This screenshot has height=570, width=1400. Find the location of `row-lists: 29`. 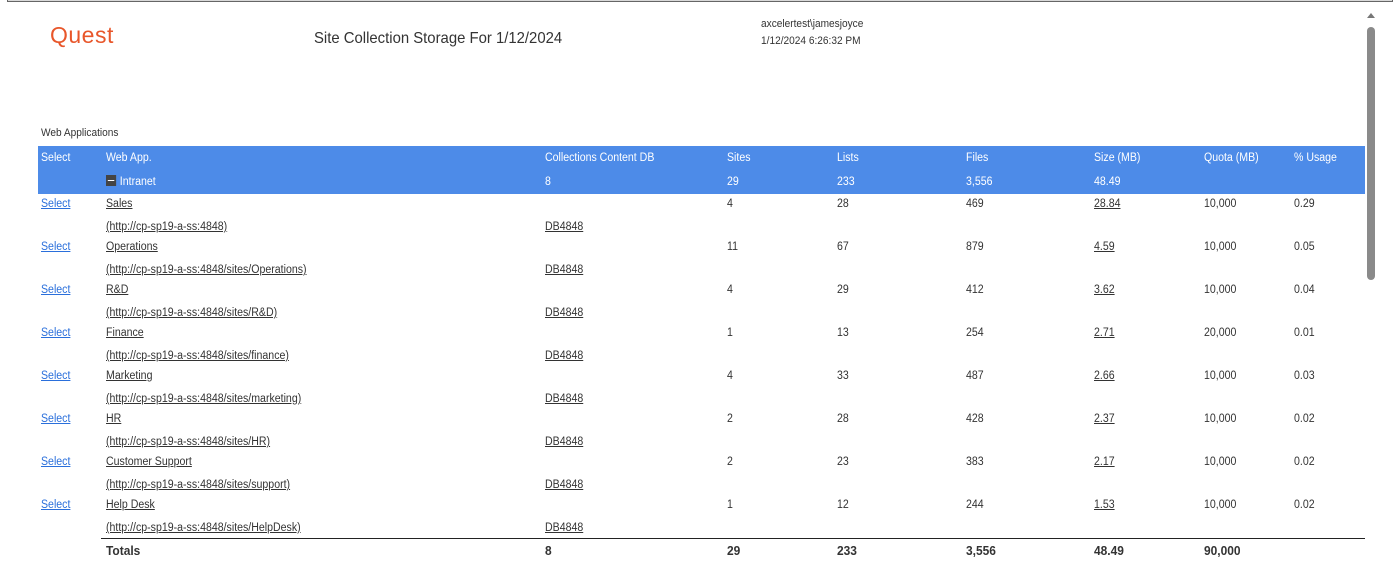

row-lists: 29 is located at coordinates (843, 290).